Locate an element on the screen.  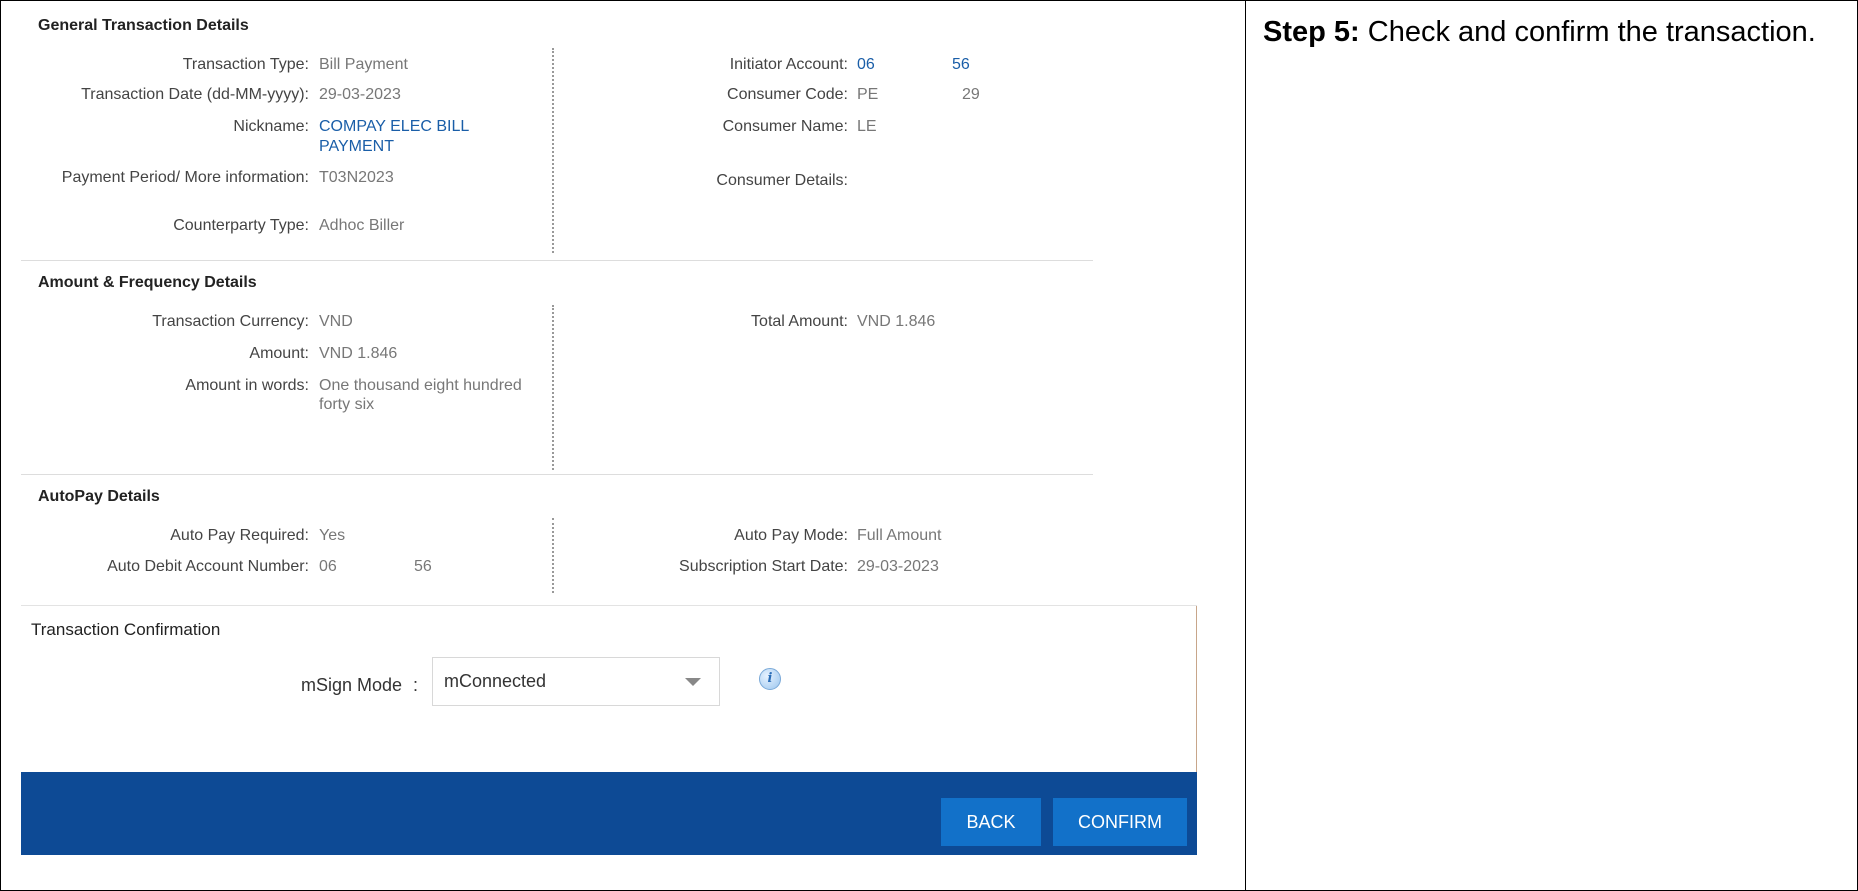
counterparty-type-value: Adhoc Biller is located at coordinates (362, 225).